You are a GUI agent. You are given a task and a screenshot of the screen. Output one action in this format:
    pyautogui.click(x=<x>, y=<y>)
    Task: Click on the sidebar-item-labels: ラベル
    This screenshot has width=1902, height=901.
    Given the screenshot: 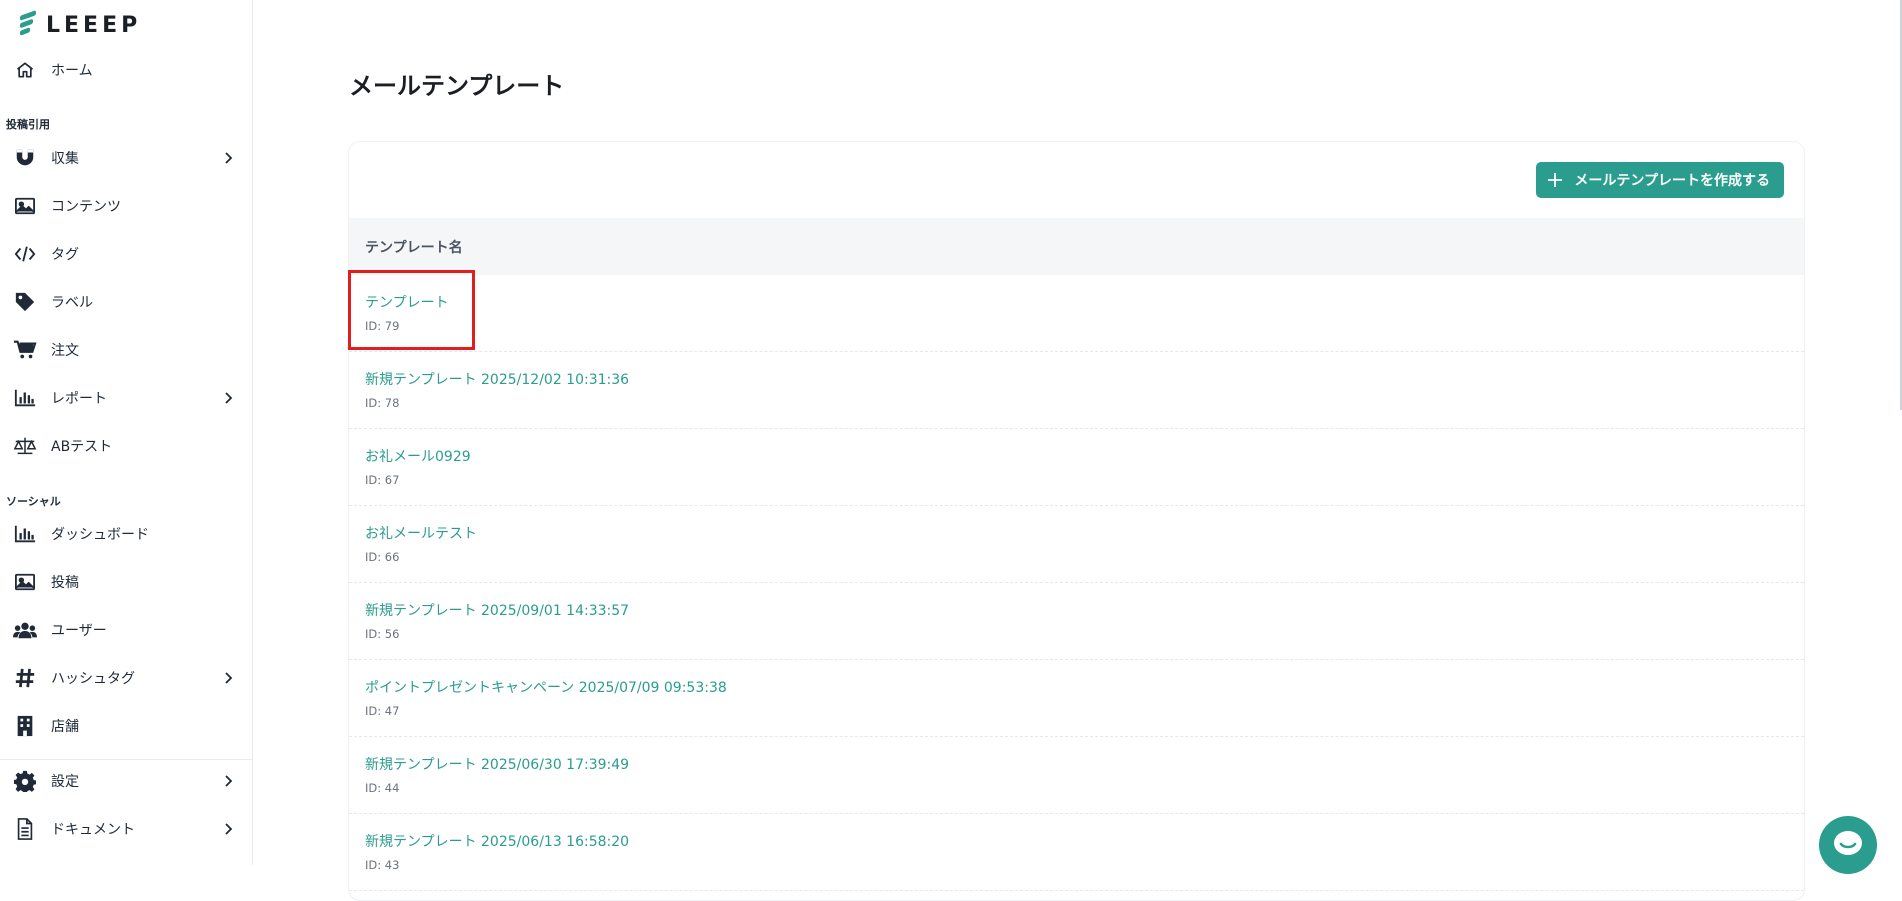 What is the action you would take?
    pyautogui.click(x=126, y=302)
    